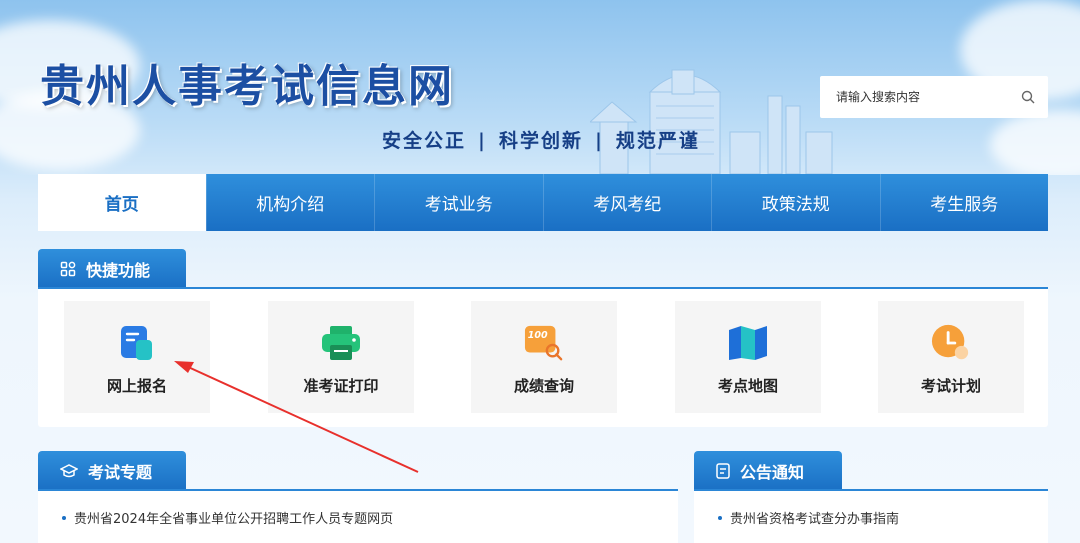  Describe the element at coordinates (538, 335) in the screenshot. I see `score-badge: 100` at that location.